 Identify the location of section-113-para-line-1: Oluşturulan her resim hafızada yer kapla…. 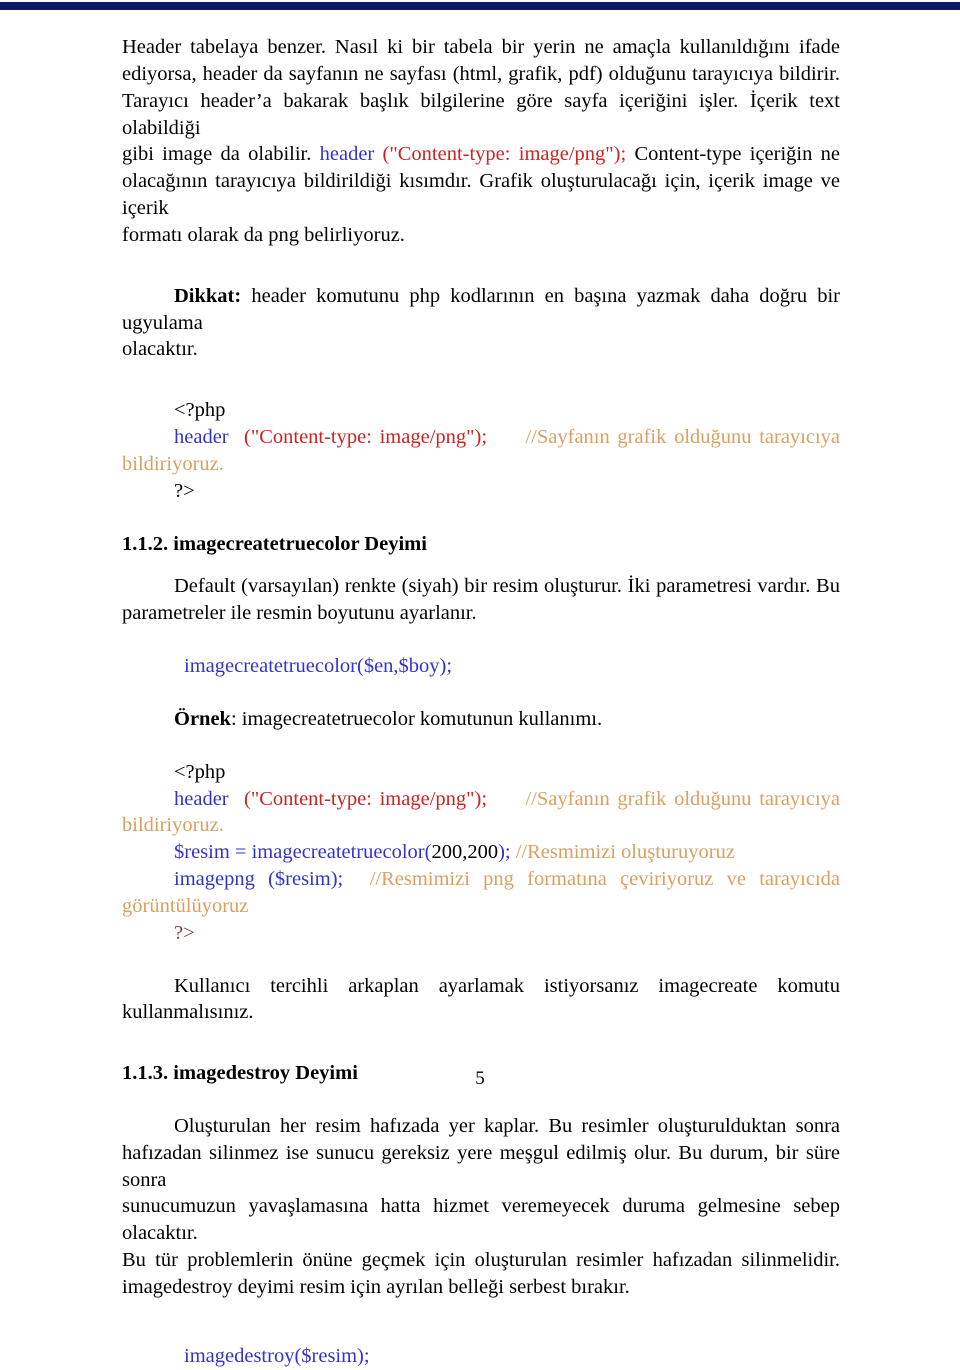
(507, 1125).